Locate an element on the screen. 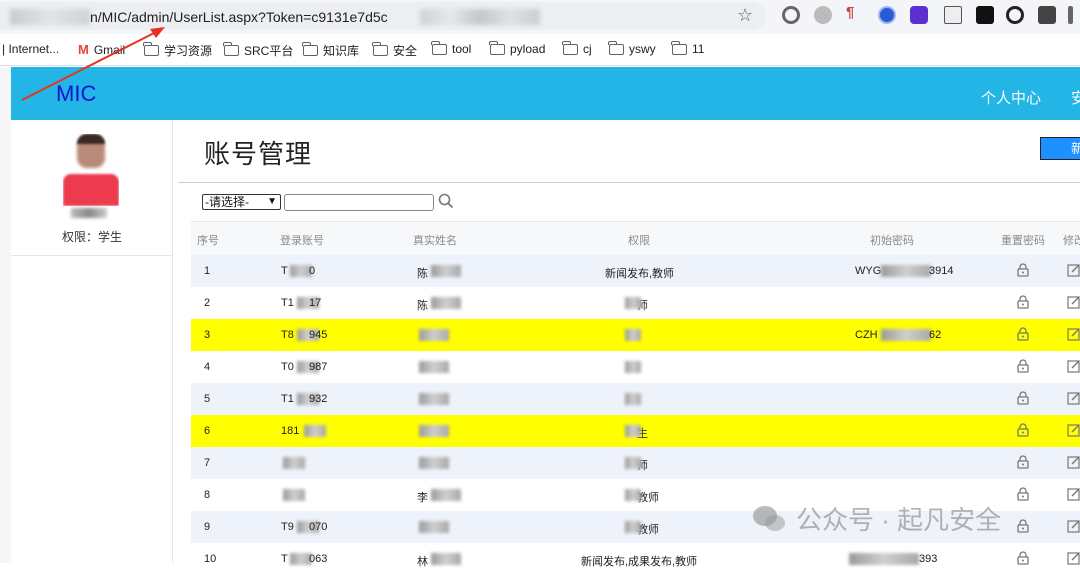 This screenshot has width=1080, height=575. table-row: 4 T0 987 is located at coordinates (635, 367).